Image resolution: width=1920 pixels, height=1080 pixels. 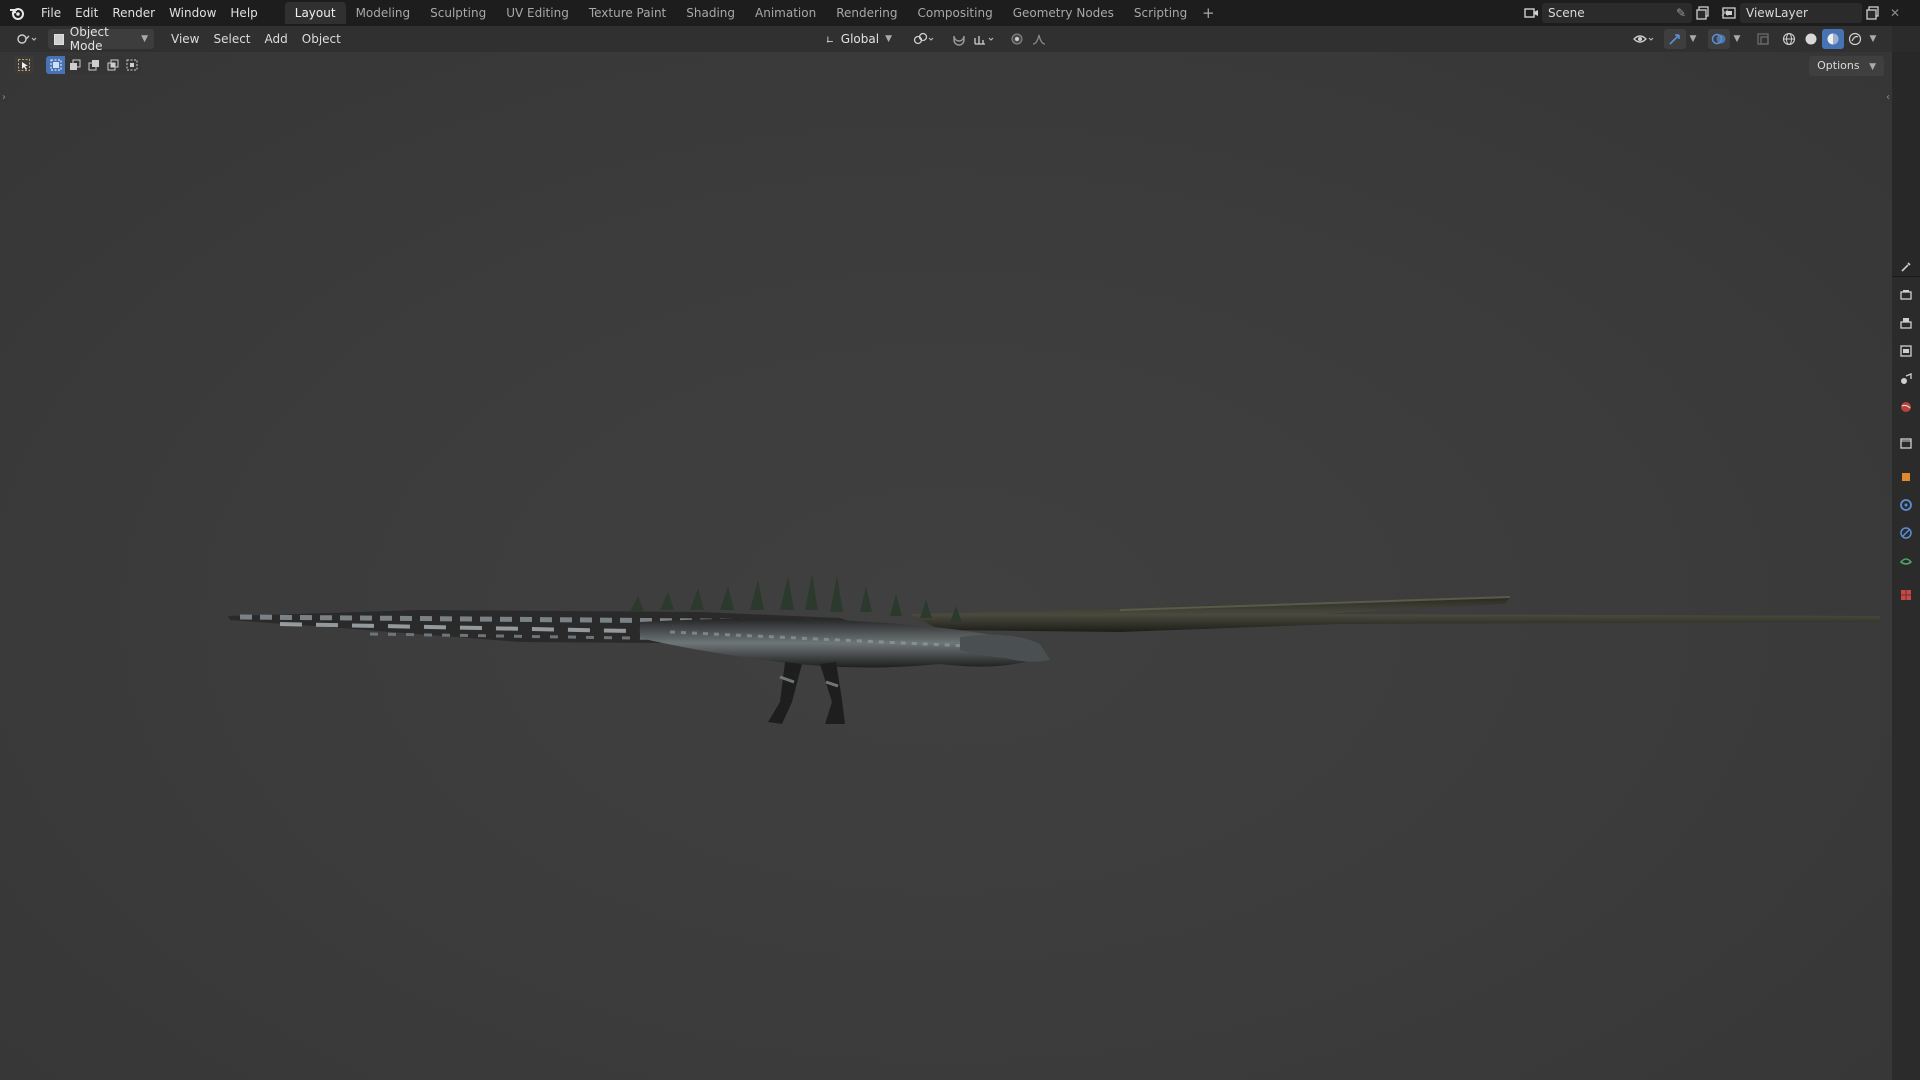 I want to click on transform-controls: Global ▼, so click(x=935, y=39).